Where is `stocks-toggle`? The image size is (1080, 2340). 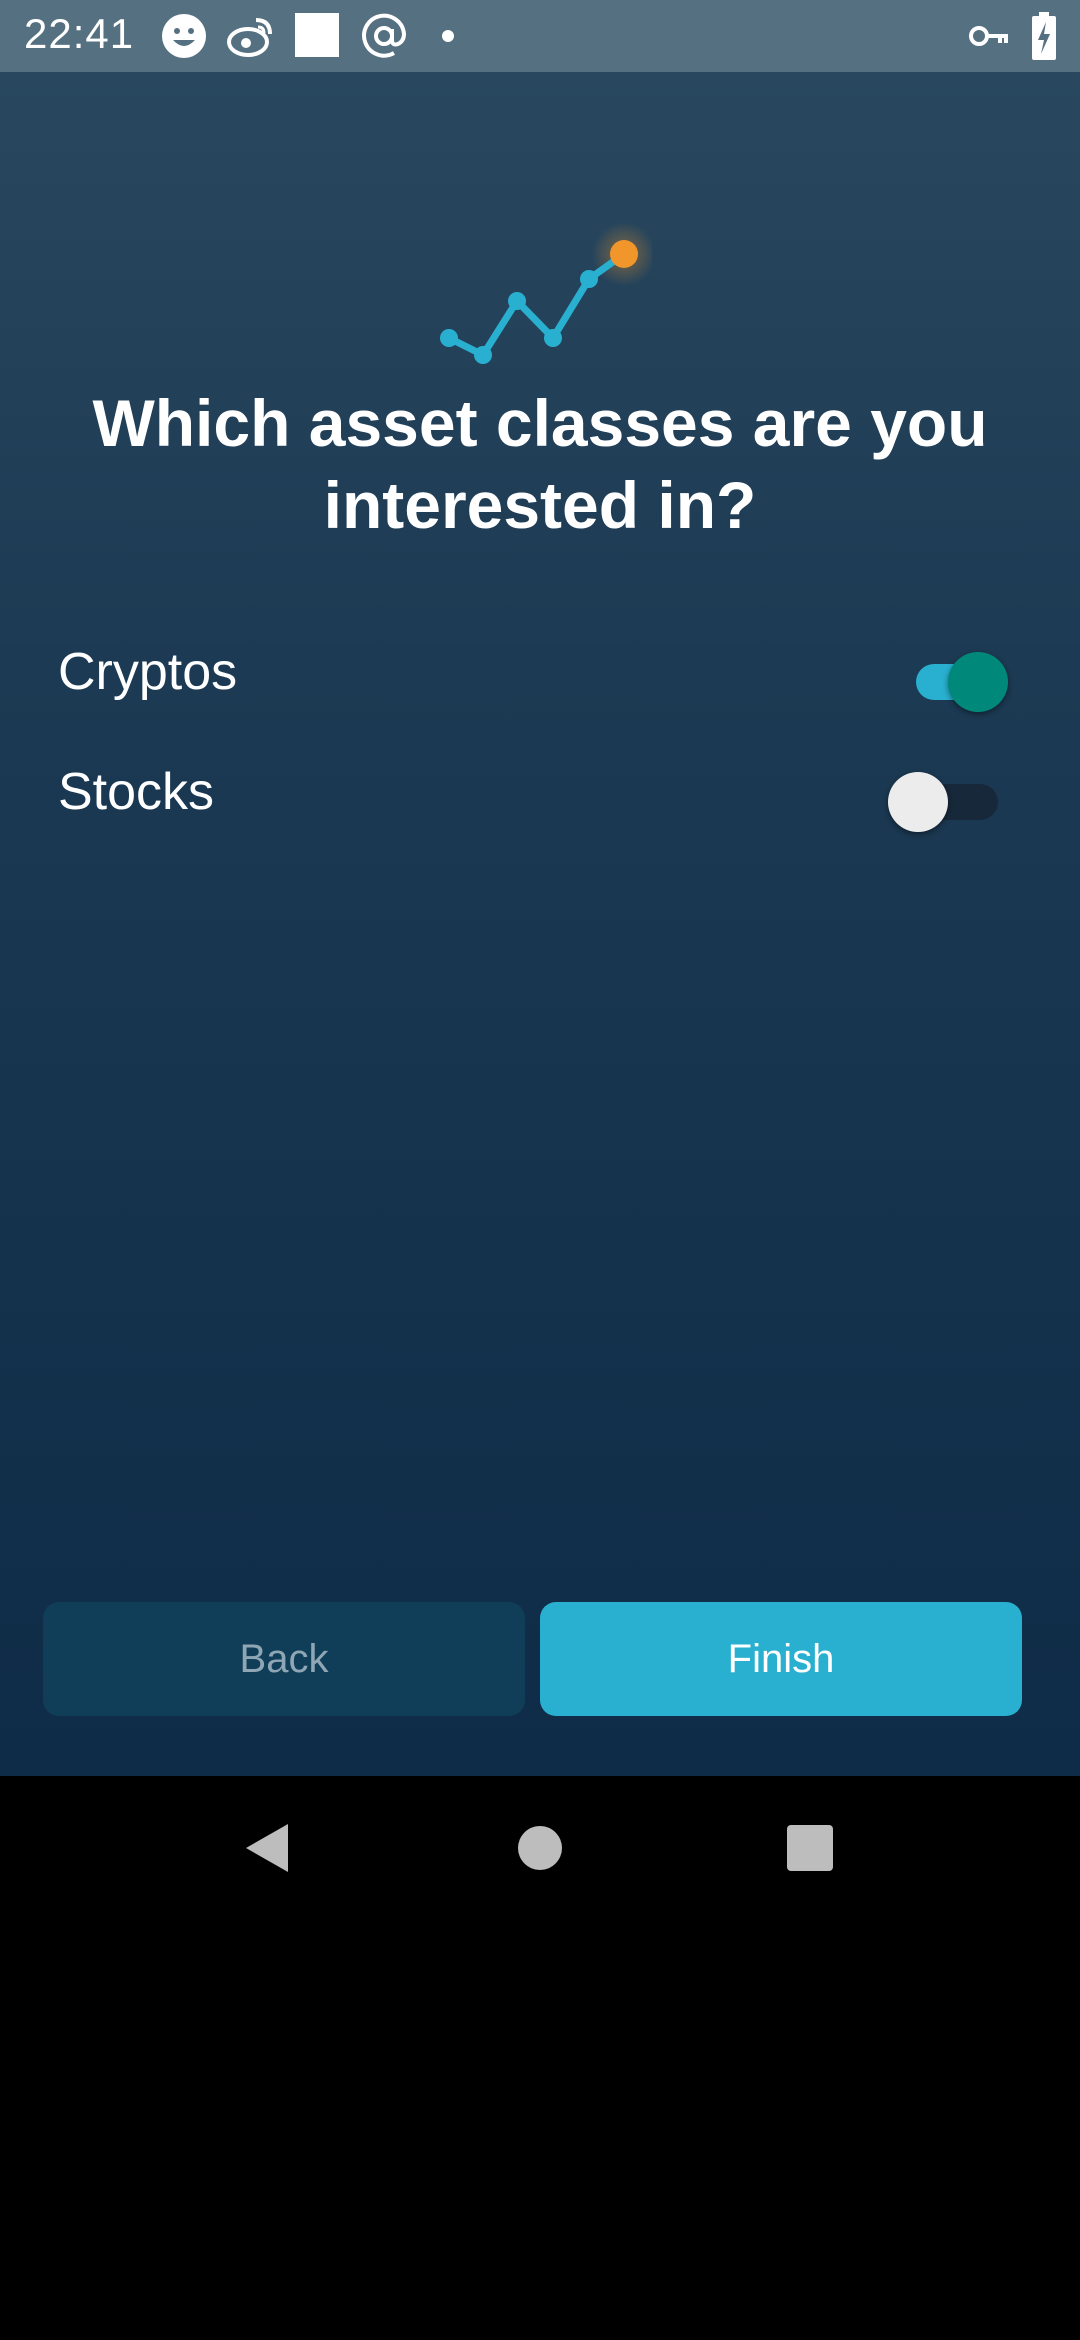
stocks-toggle is located at coordinates (953, 800).